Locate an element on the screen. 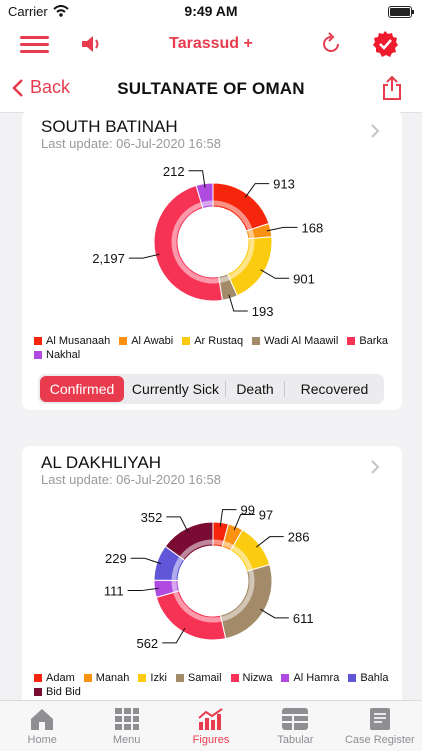 Image resolution: width=422 pixels, height=751 pixels. refresh-button is located at coordinates (331, 44).